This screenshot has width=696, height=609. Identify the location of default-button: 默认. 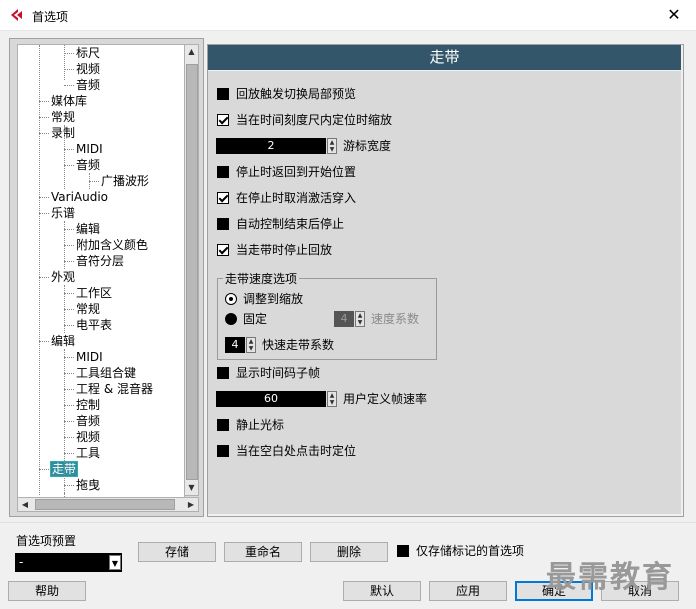
(382, 591).